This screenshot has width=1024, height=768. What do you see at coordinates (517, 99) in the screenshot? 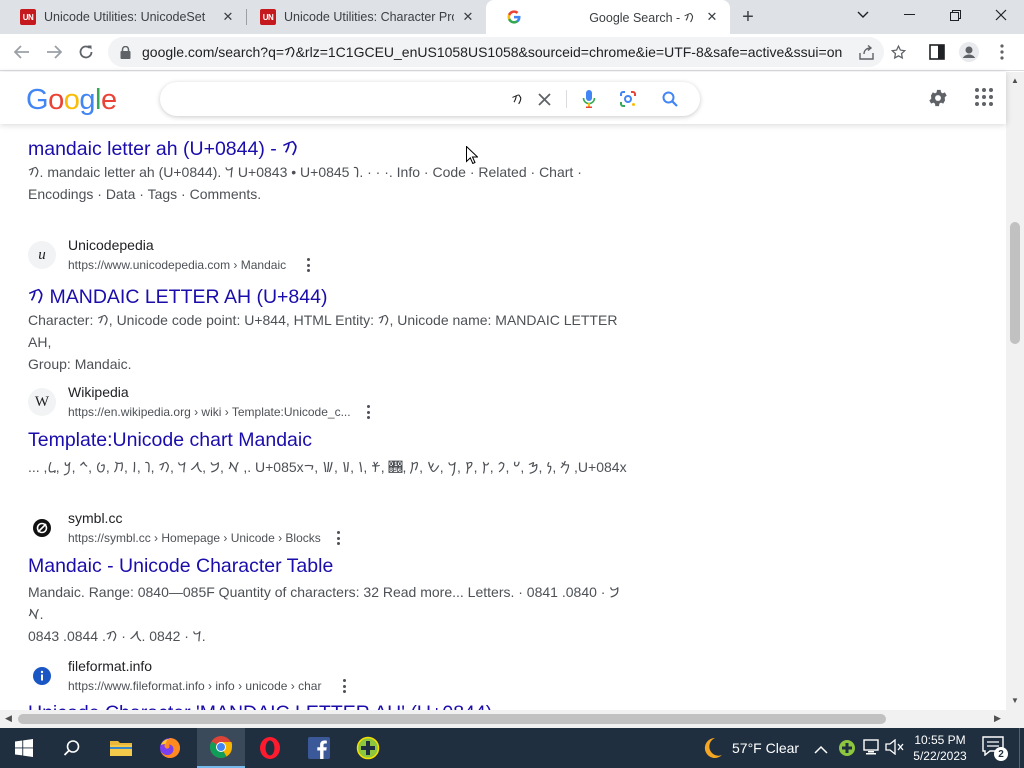
I see `query-glyph: 𐡄` at bounding box center [517, 99].